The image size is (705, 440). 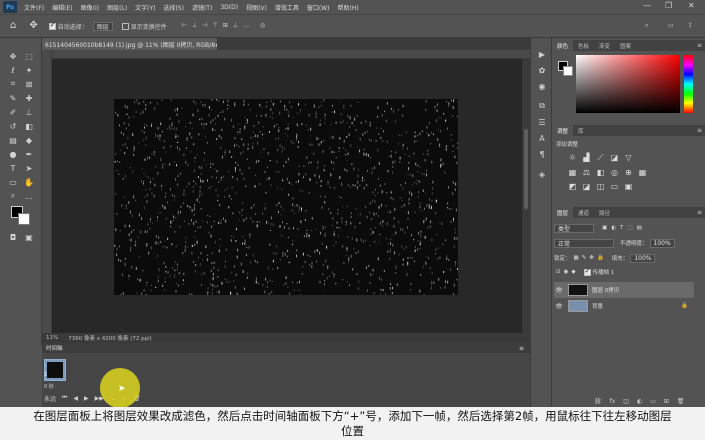 I want to click on menu-type: 文字(Y), so click(x=145, y=7).